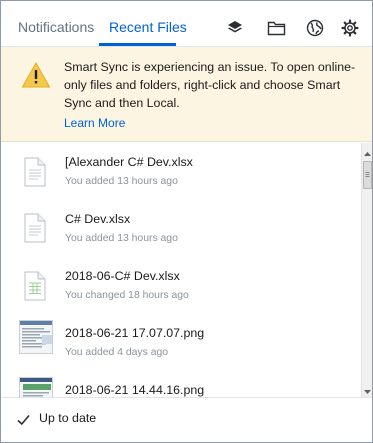 This screenshot has width=373, height=443. What do you see at coordinates (117, 352) in the screenshot?
I see `file-activity: You added 4 days ago` at bounding box center [117, 352].